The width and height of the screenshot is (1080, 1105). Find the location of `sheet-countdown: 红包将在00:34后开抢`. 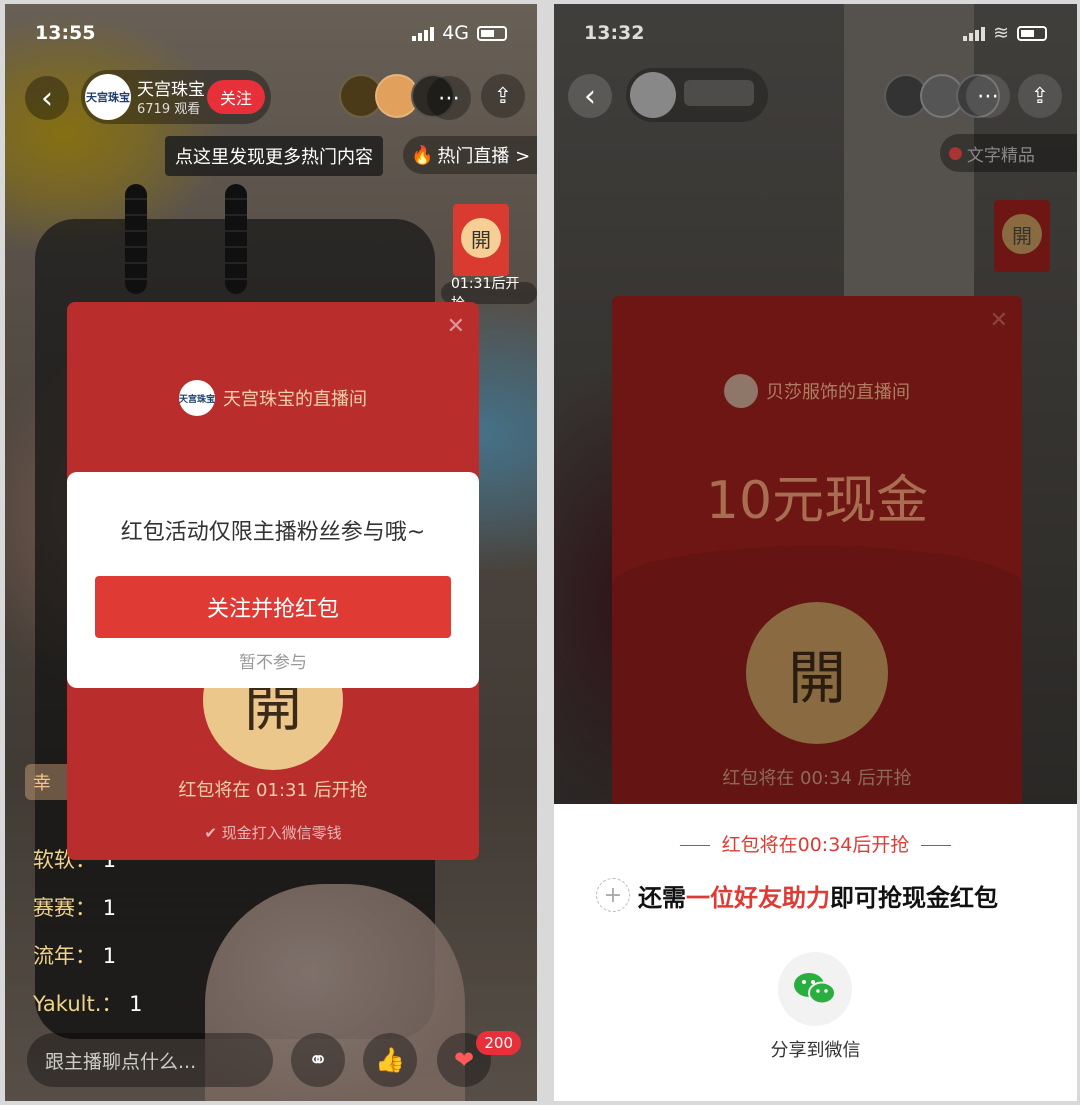

sheet-countdown: 红包将在00:34后开抢 is located at coordinates (815, 843).